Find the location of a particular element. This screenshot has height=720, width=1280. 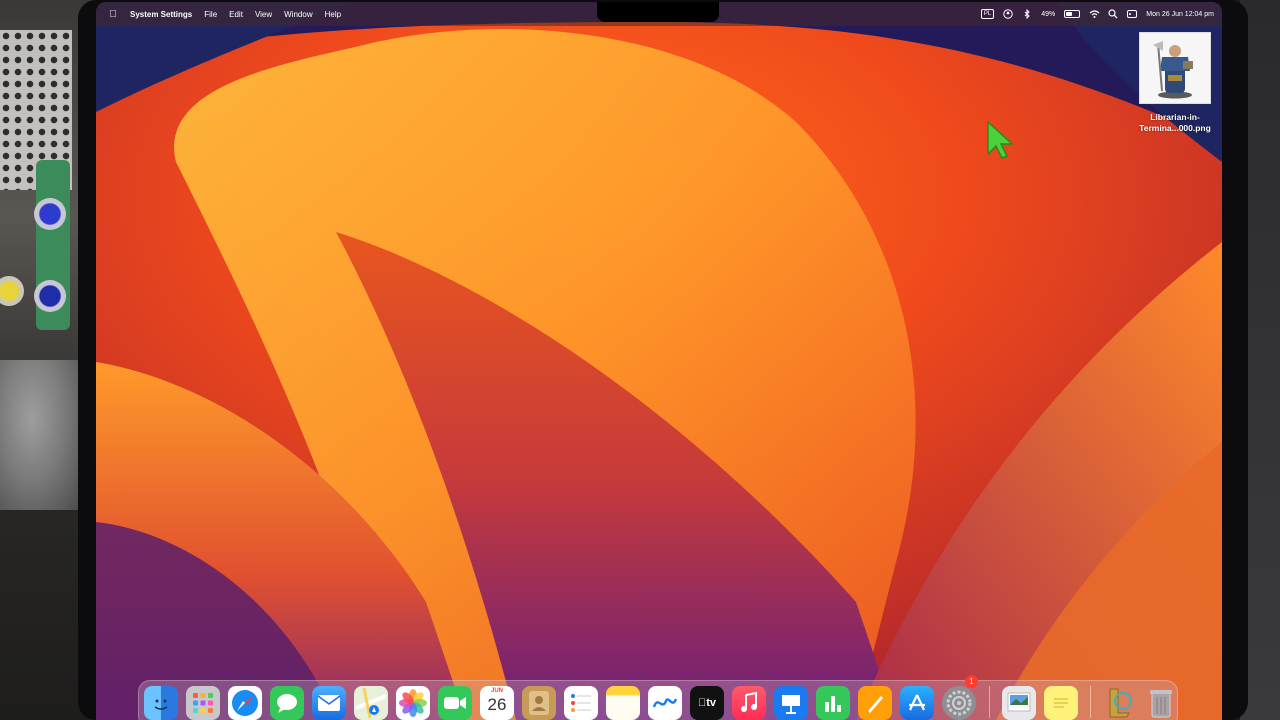

battery-icon is located at coordinates (1072, 14).